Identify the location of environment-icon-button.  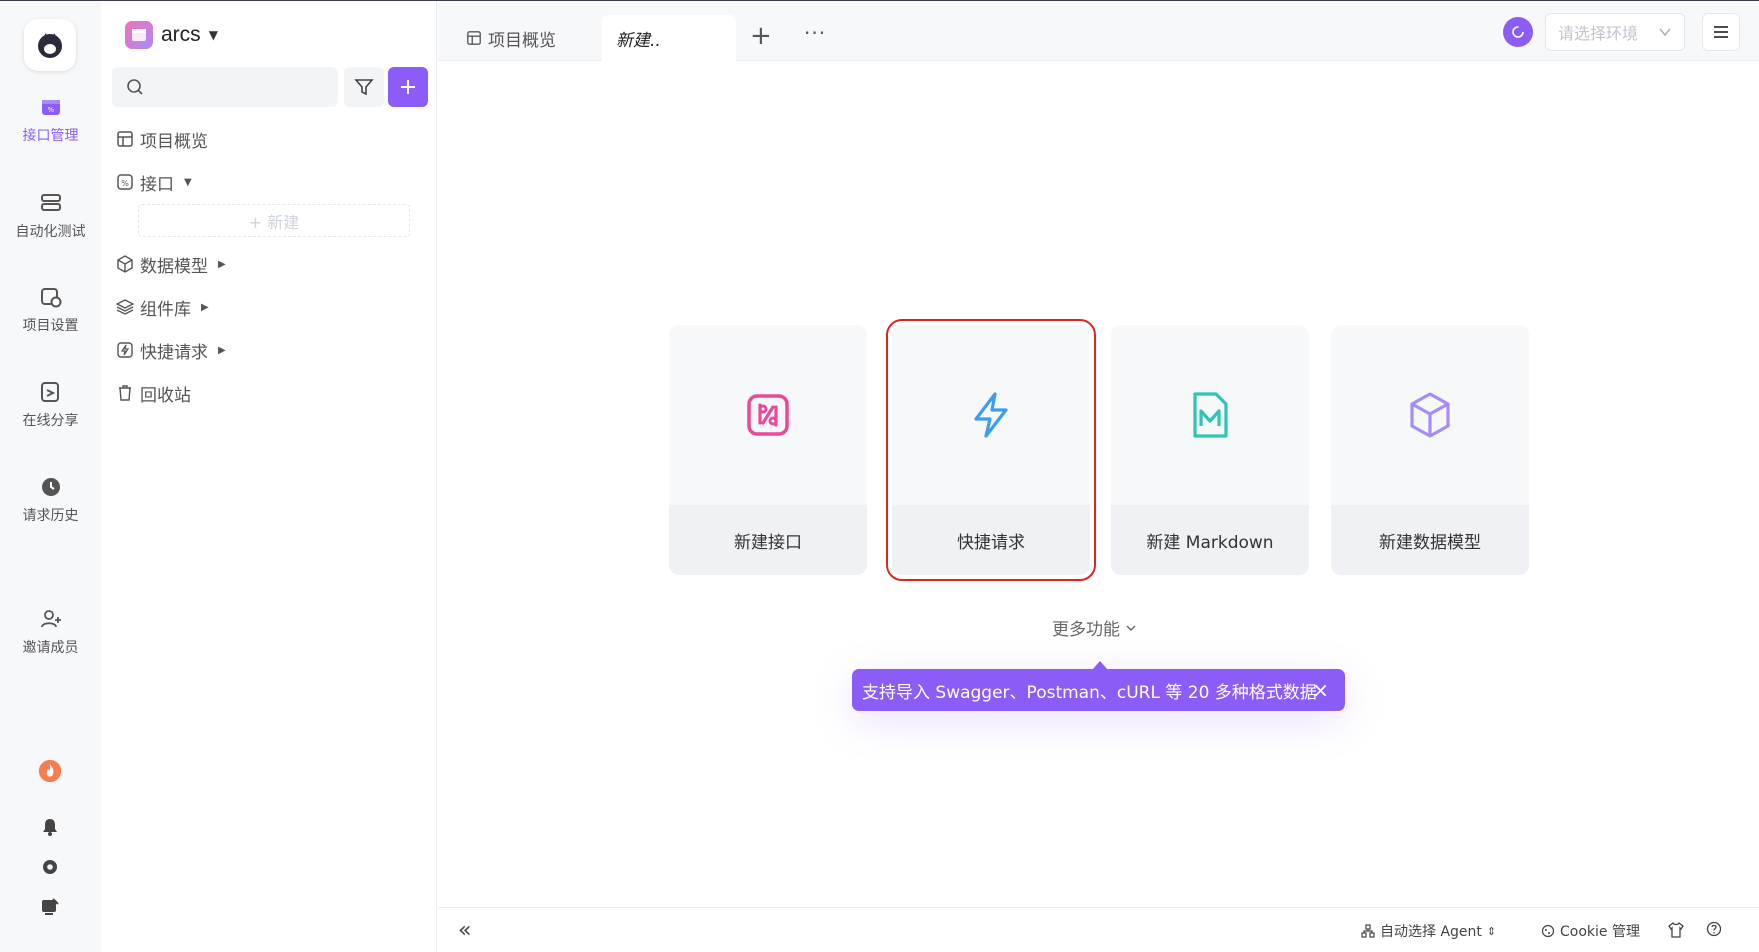
(1518, 32).